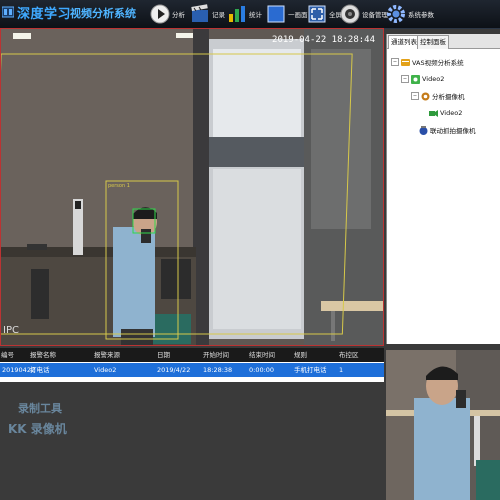 The image size is (500, 500). What do you see at coordinates (43, 355) in the screenshot?
I see `column-header: 报警名称` at bounding box center [43, 355].